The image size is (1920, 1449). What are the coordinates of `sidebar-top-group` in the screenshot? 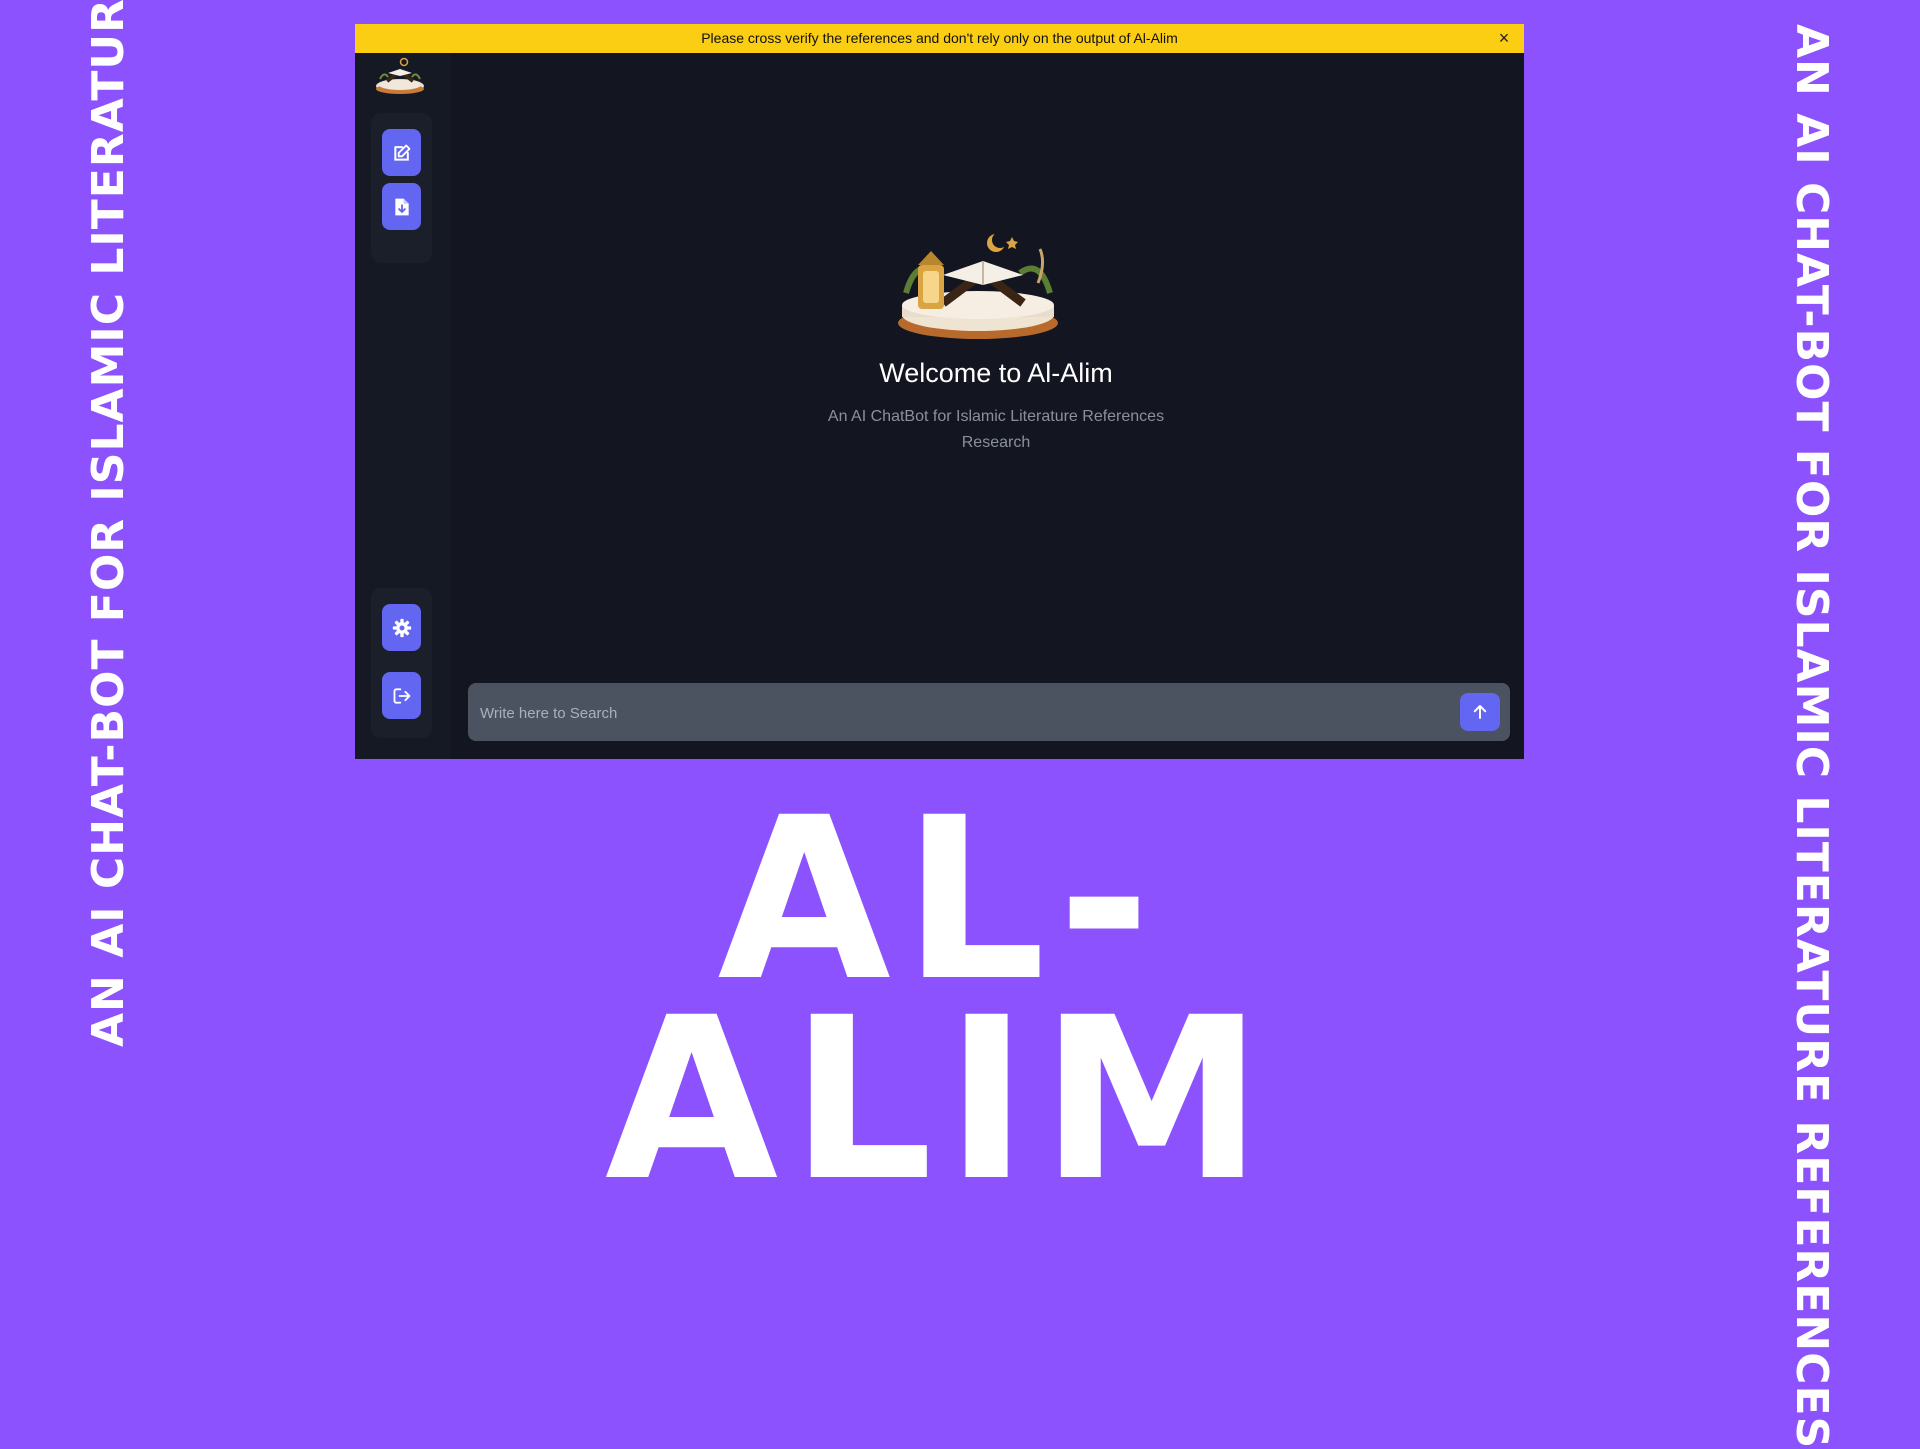 It's located at (401, 188).